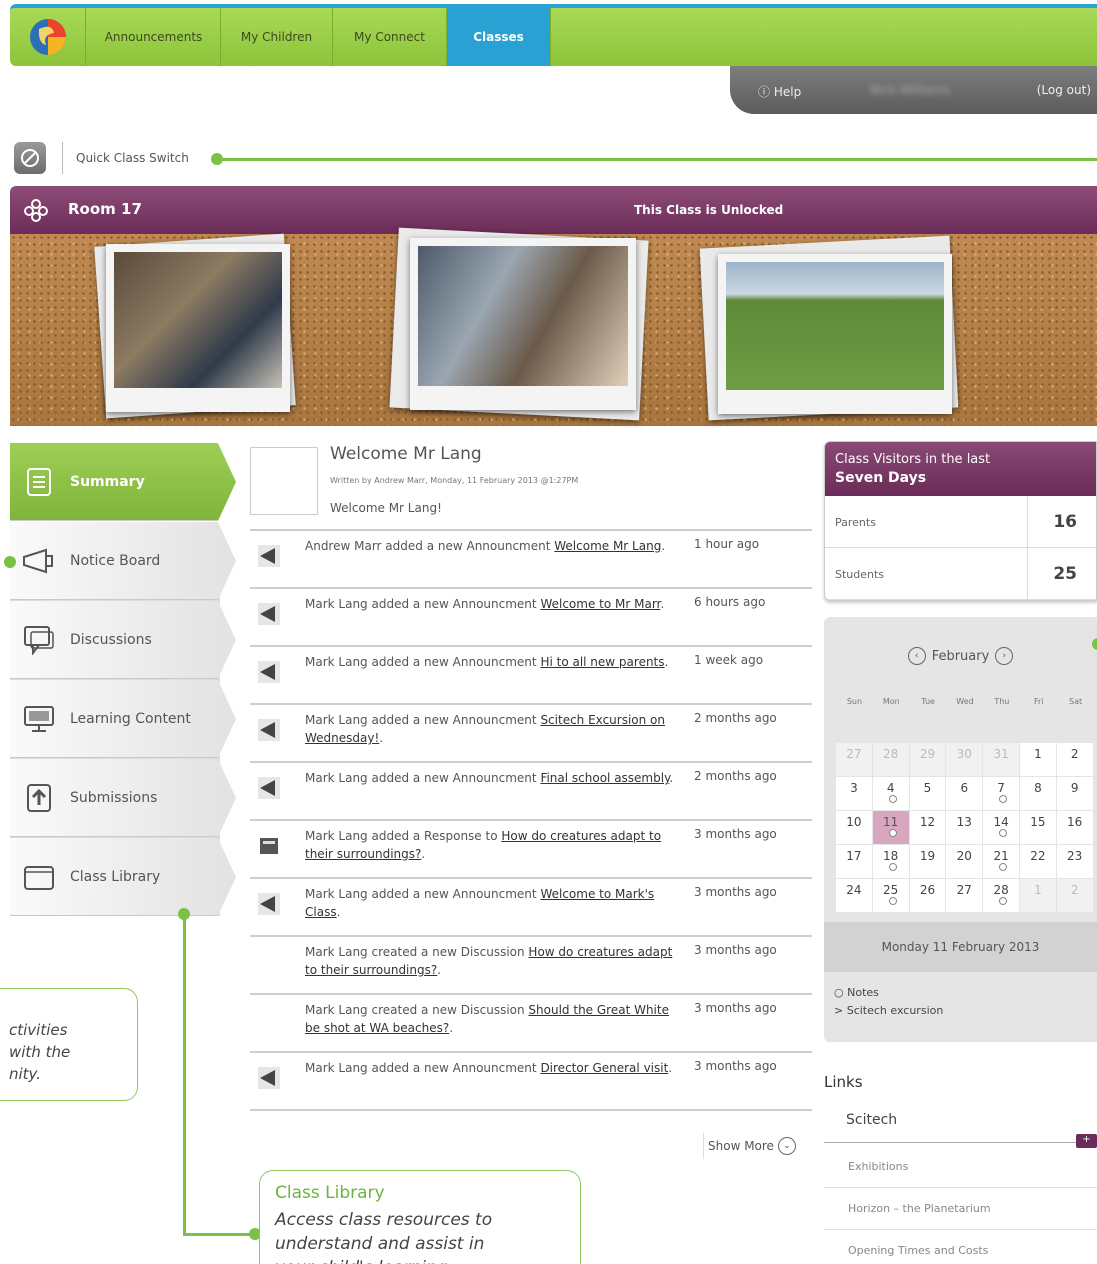  Describe the element at coordinates (1004, 656) in the screenshot. I see `next-month-icon: ›` at that location.